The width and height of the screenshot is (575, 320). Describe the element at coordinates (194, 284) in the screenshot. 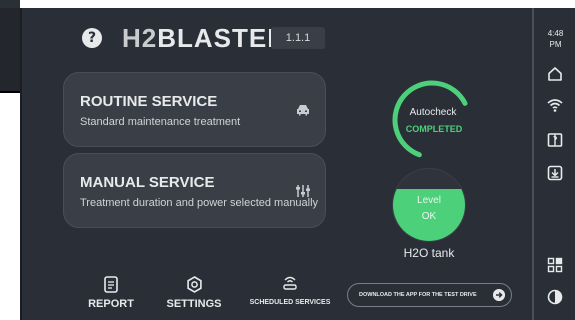

I see `gear-icon` at that location.